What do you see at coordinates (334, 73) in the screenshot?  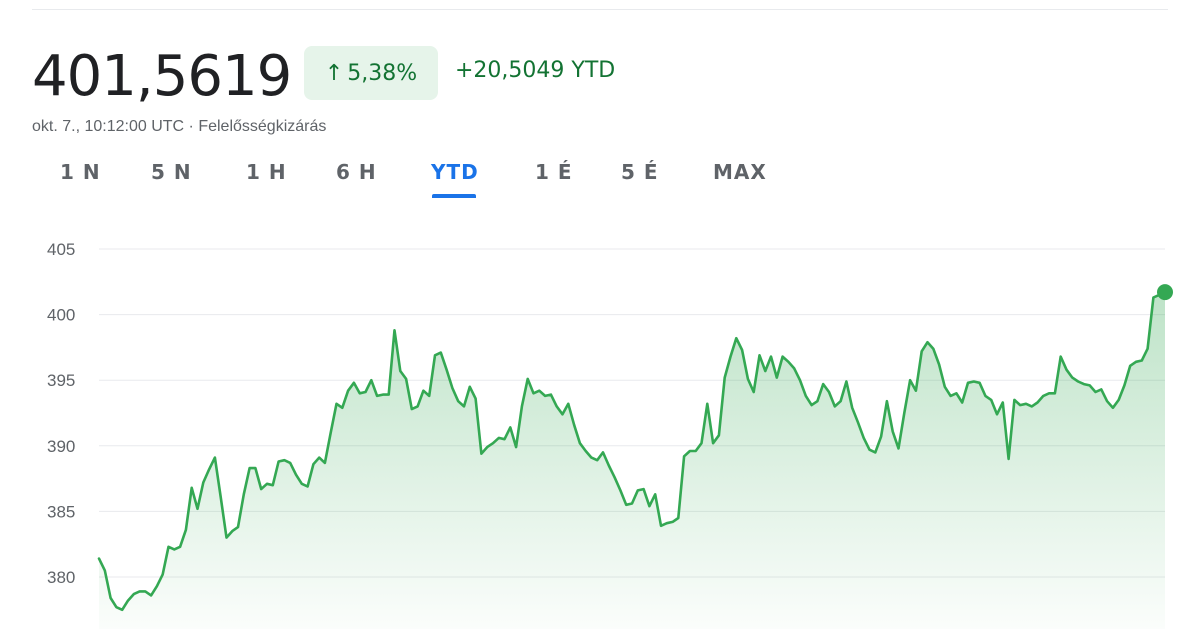 I see `arrow-up-icon: ↑` at bounding box center [334, 73].